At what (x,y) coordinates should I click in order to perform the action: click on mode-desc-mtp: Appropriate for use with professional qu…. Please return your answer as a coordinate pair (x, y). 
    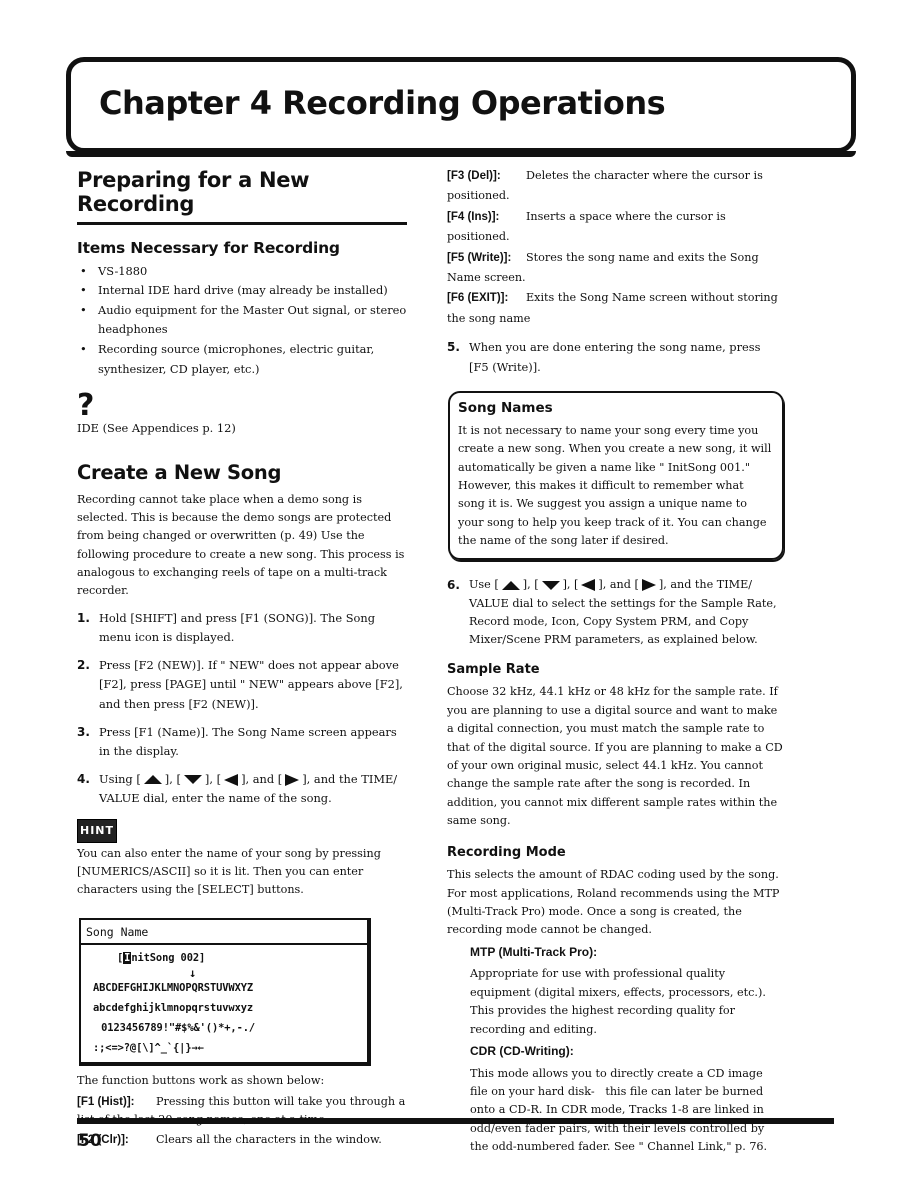
    Looking at the image, I should click on (618, 1001).